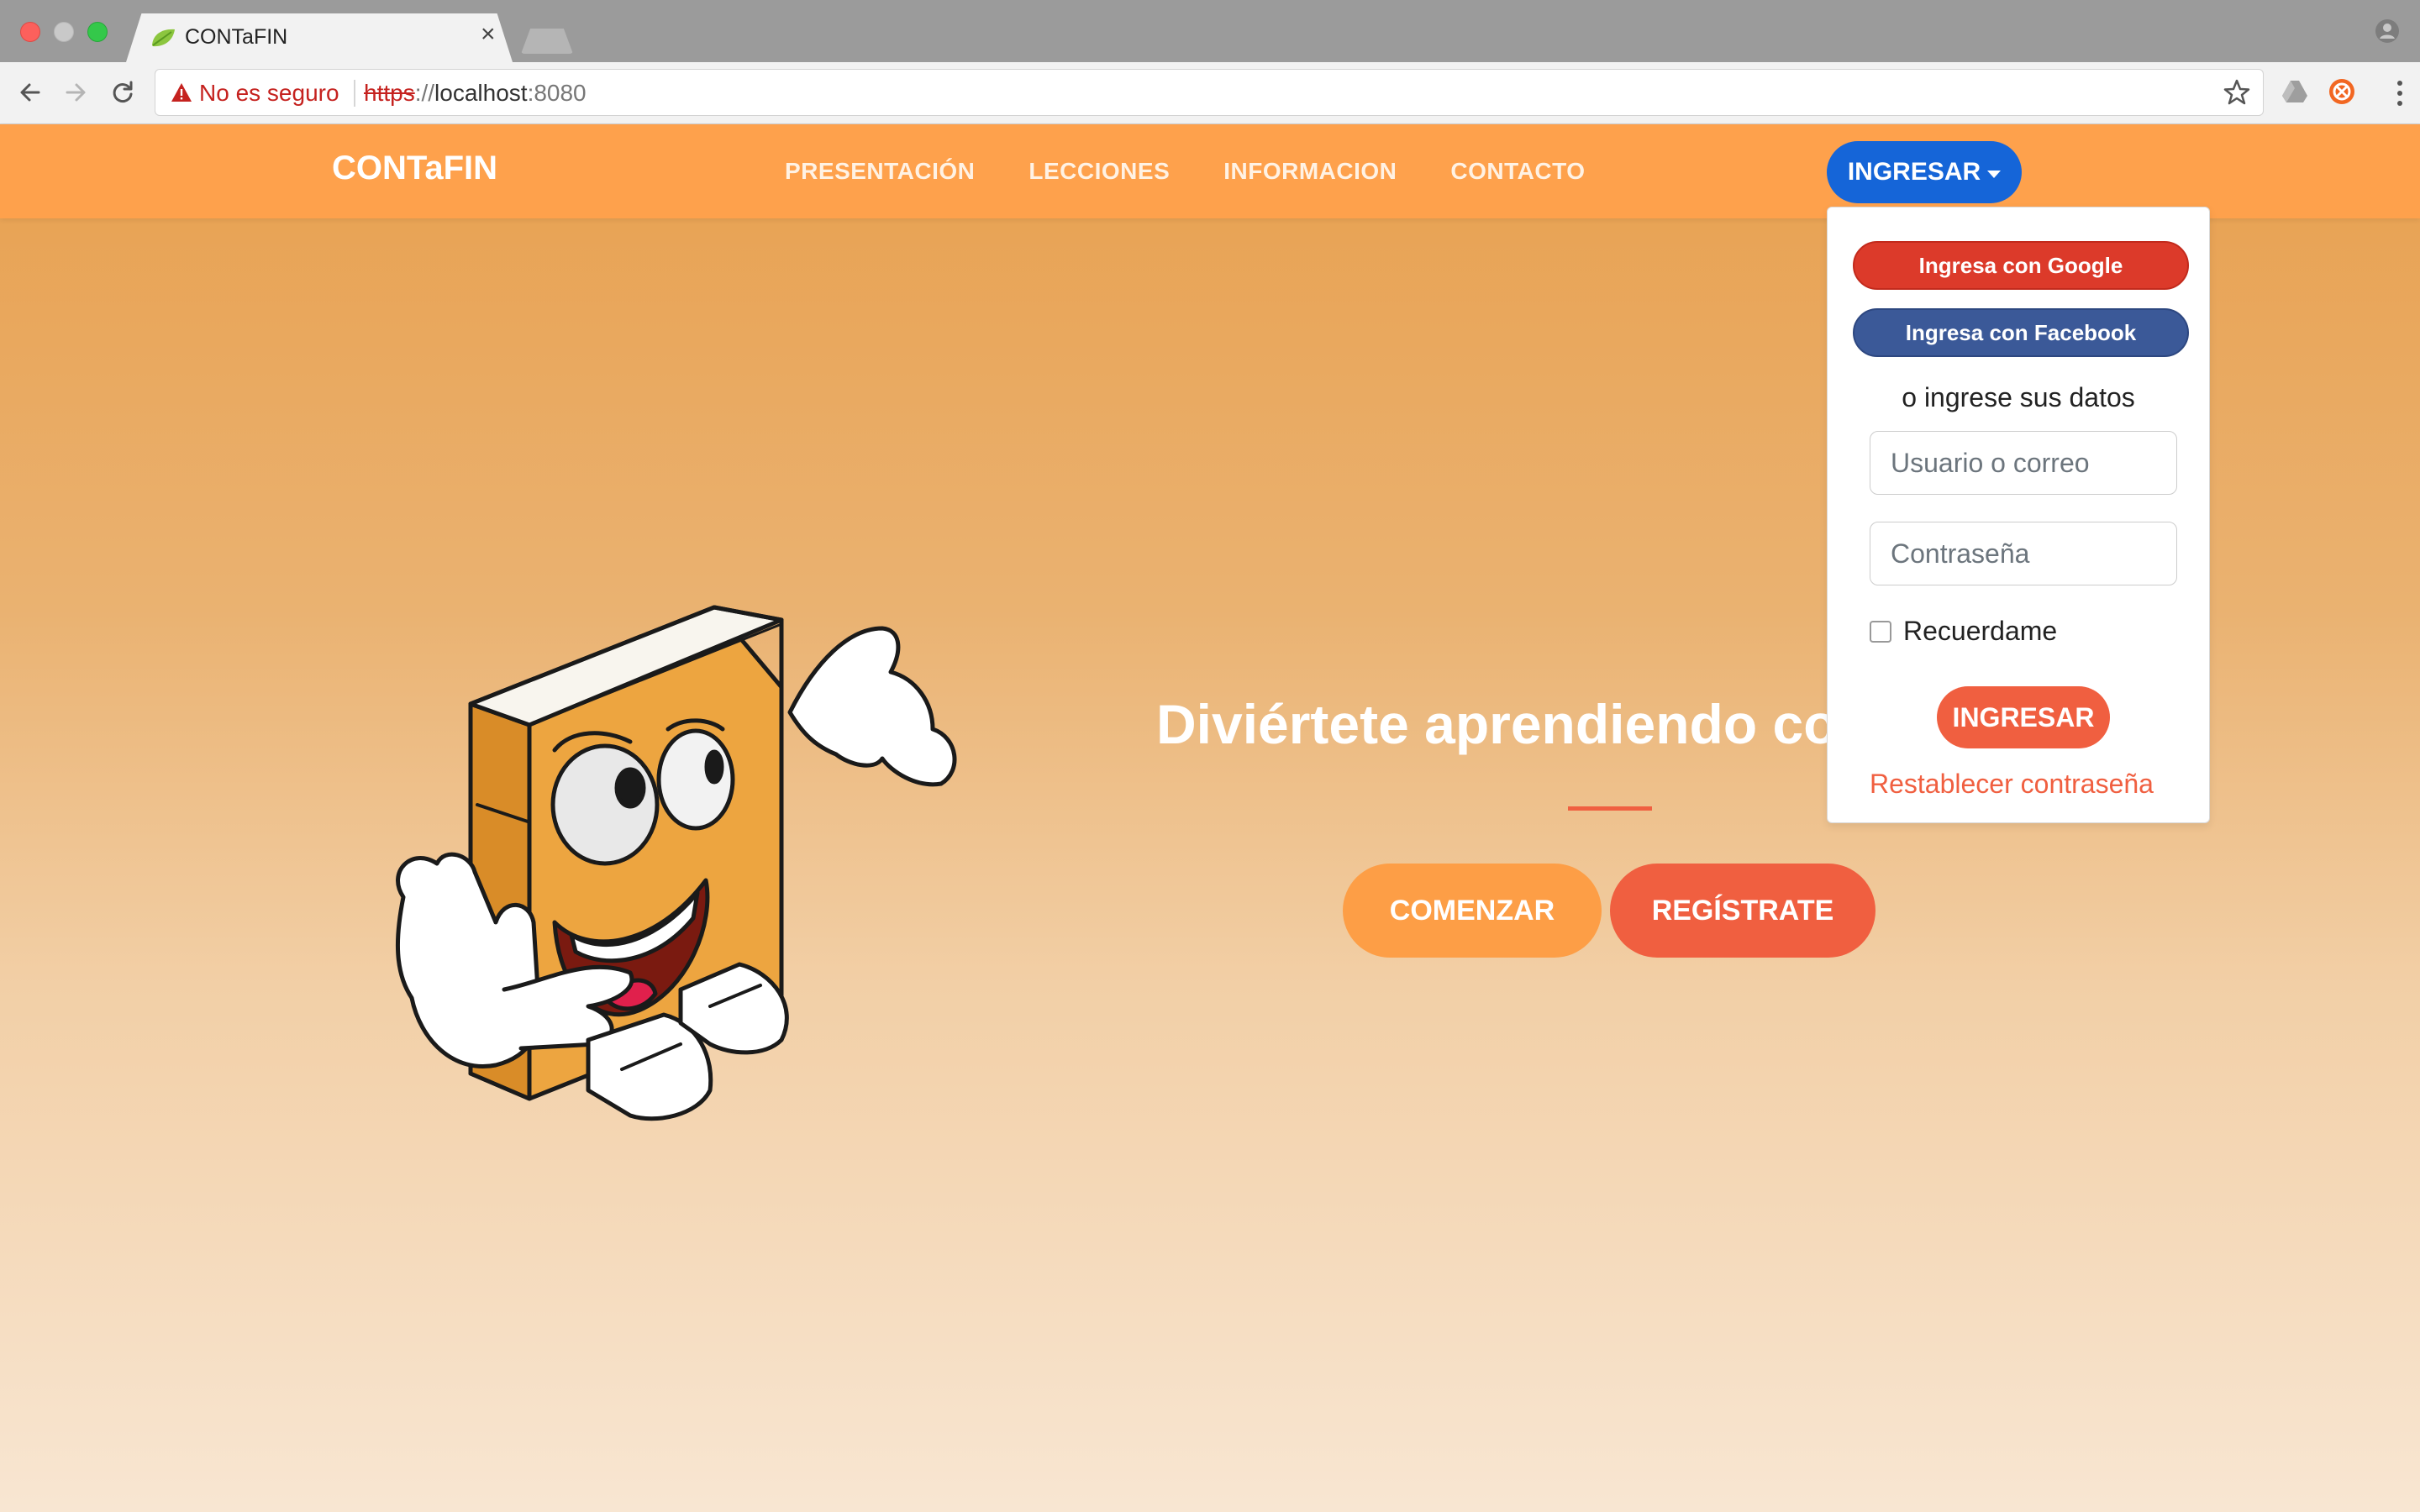 The image size is (2420, 1512). Describe the element at coordinates (1994, 174) in the screenshot. I see `caret-down-icon` at that location.